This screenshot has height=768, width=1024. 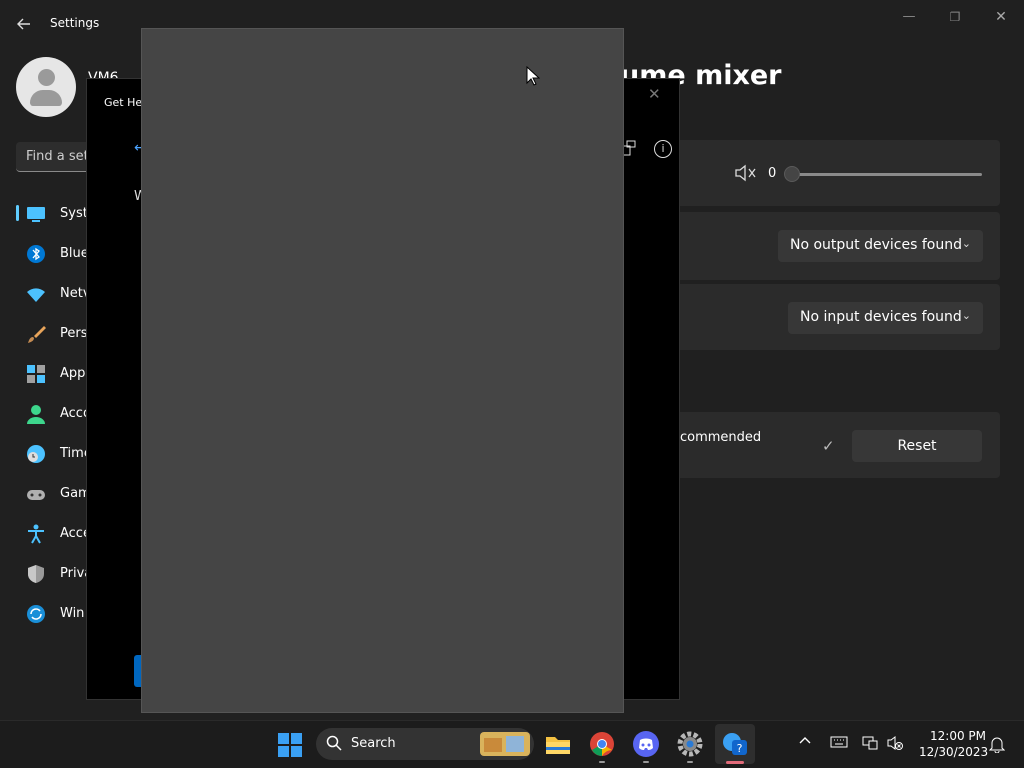 I want to click on volume-value: 0, so click(x=772, y=173).